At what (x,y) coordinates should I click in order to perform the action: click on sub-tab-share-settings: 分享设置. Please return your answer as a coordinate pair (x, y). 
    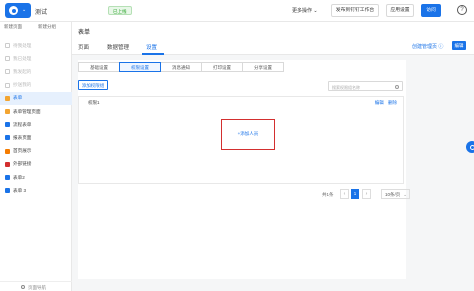
    Looking at the image, I should click on (263, 67).